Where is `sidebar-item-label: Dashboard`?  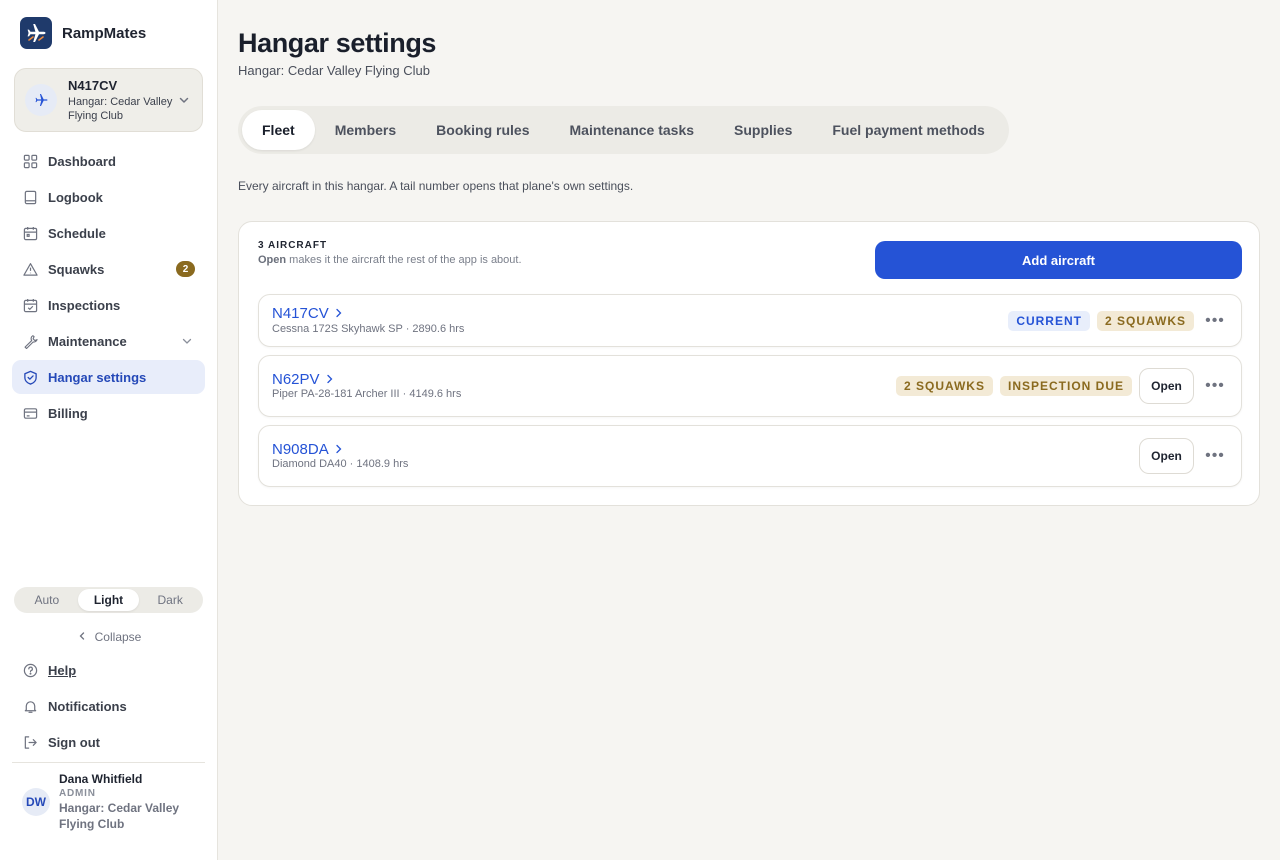
sidebar-item-label: Dashboard is located at coordinates (82, 161).